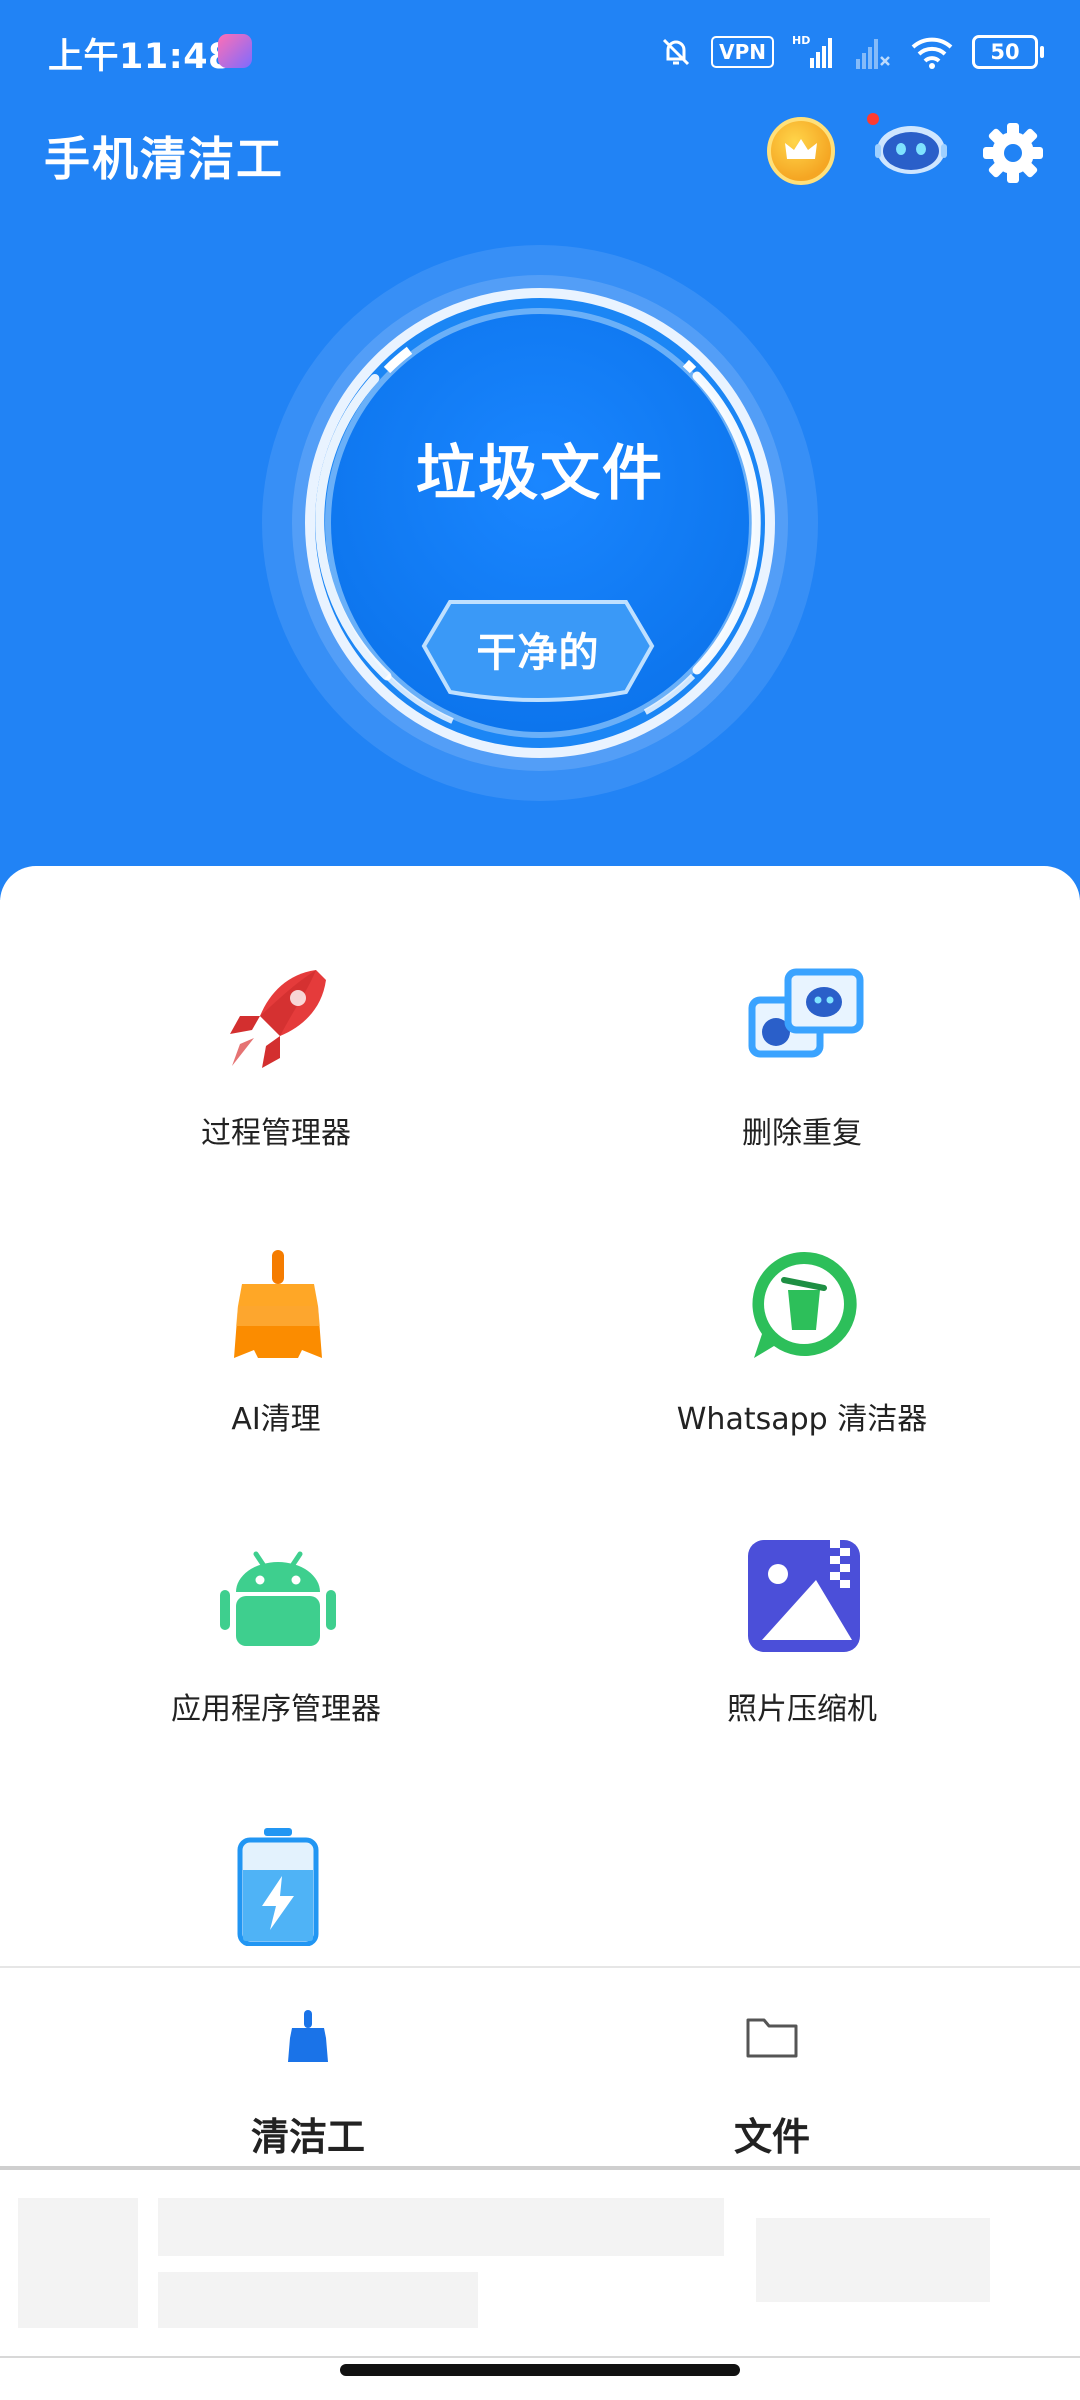 This screenshot has width=1080, height=2400. I want to click on ad-divider, so click(540, 2357).